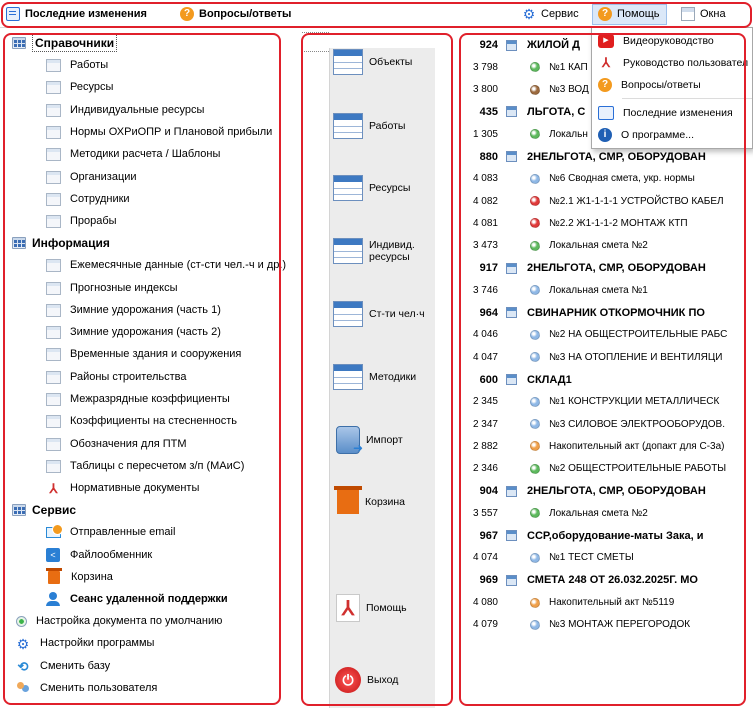 Image resolution: width=753 pixels, height=711 pixels. Describe the element at coordinates (138, 399) in the screenshot. I see `nav-item: Межразрядные коэффициенты` at that location.